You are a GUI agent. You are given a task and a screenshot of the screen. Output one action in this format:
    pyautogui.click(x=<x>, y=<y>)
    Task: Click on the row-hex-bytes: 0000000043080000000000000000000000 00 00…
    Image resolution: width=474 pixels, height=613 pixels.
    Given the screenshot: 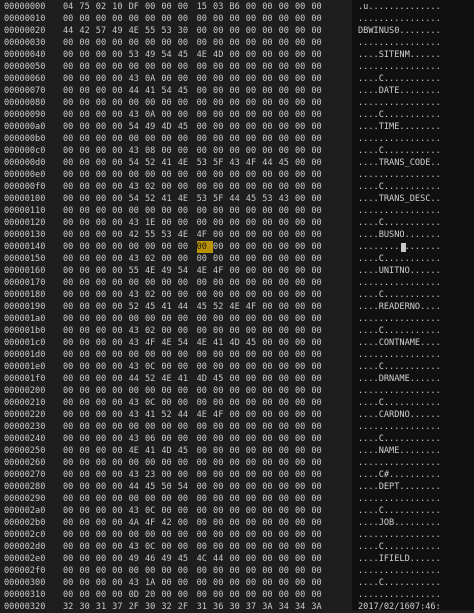 What is the action you would take?
    pyautogui.click(x=195, y=151)
    